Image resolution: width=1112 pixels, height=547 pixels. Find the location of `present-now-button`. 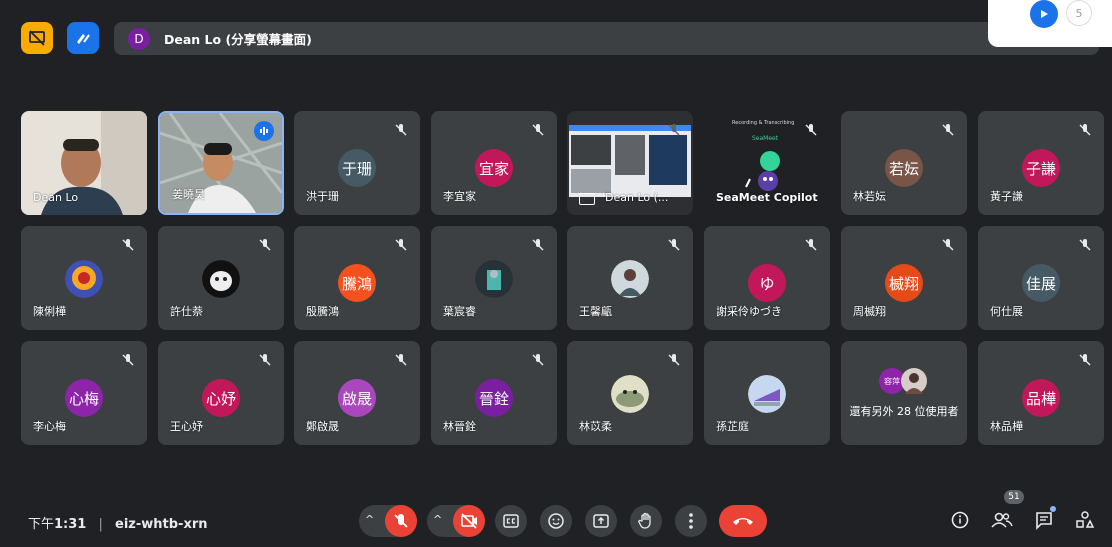

present-now-button is located at coordinates (601, 521).